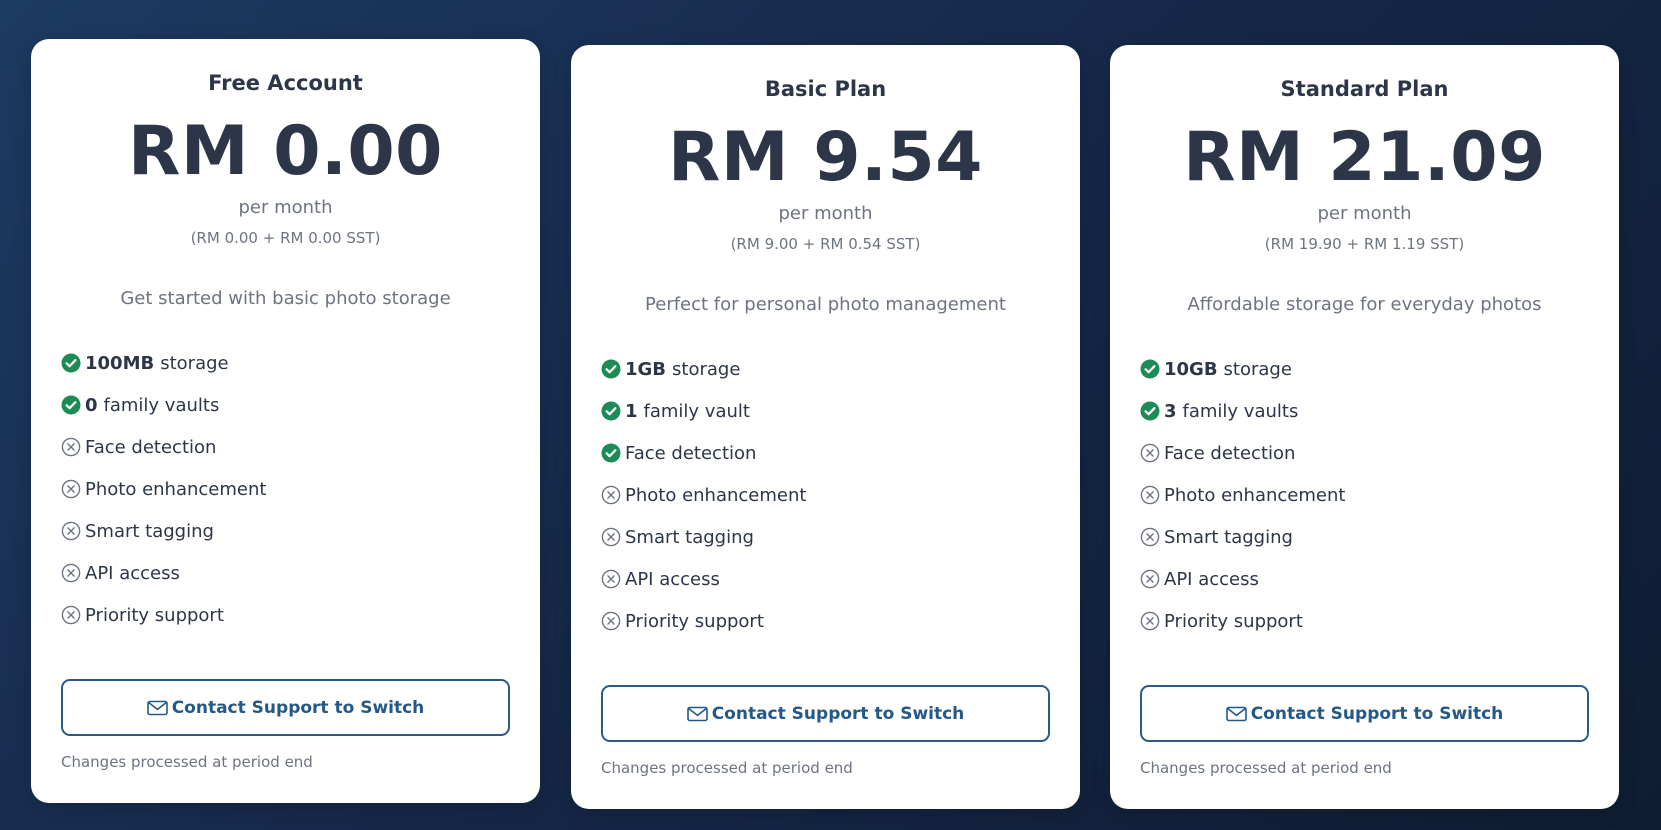  What do you see at coordinates (1364, 411) in the screenshot?
I see `feature-item: 3 family vaults` at bounding box center [1364, 411].